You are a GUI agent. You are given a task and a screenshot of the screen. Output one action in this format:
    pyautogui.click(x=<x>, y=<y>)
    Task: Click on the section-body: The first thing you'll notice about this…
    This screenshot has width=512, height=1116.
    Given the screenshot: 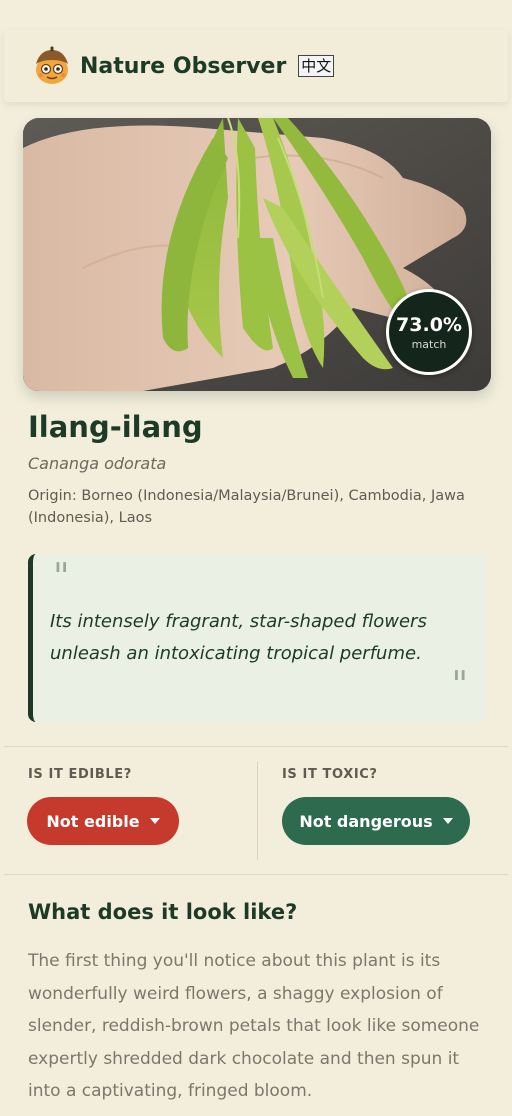 What is the action you would take?
    pyautogui.click(x=254, y=1026)
    